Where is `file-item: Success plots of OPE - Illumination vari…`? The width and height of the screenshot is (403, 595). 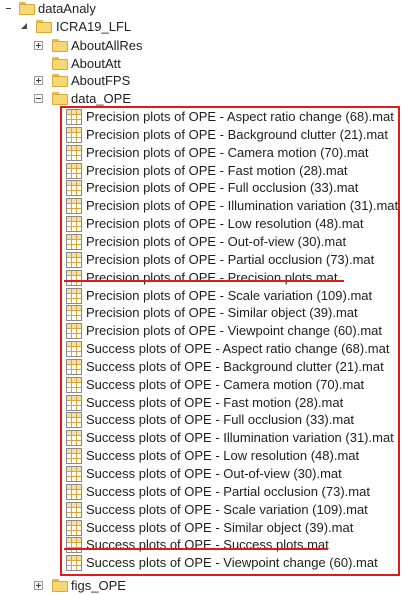
file-item: Success plots of OPE - Illumination vari… is located at coordinates (200, 438).